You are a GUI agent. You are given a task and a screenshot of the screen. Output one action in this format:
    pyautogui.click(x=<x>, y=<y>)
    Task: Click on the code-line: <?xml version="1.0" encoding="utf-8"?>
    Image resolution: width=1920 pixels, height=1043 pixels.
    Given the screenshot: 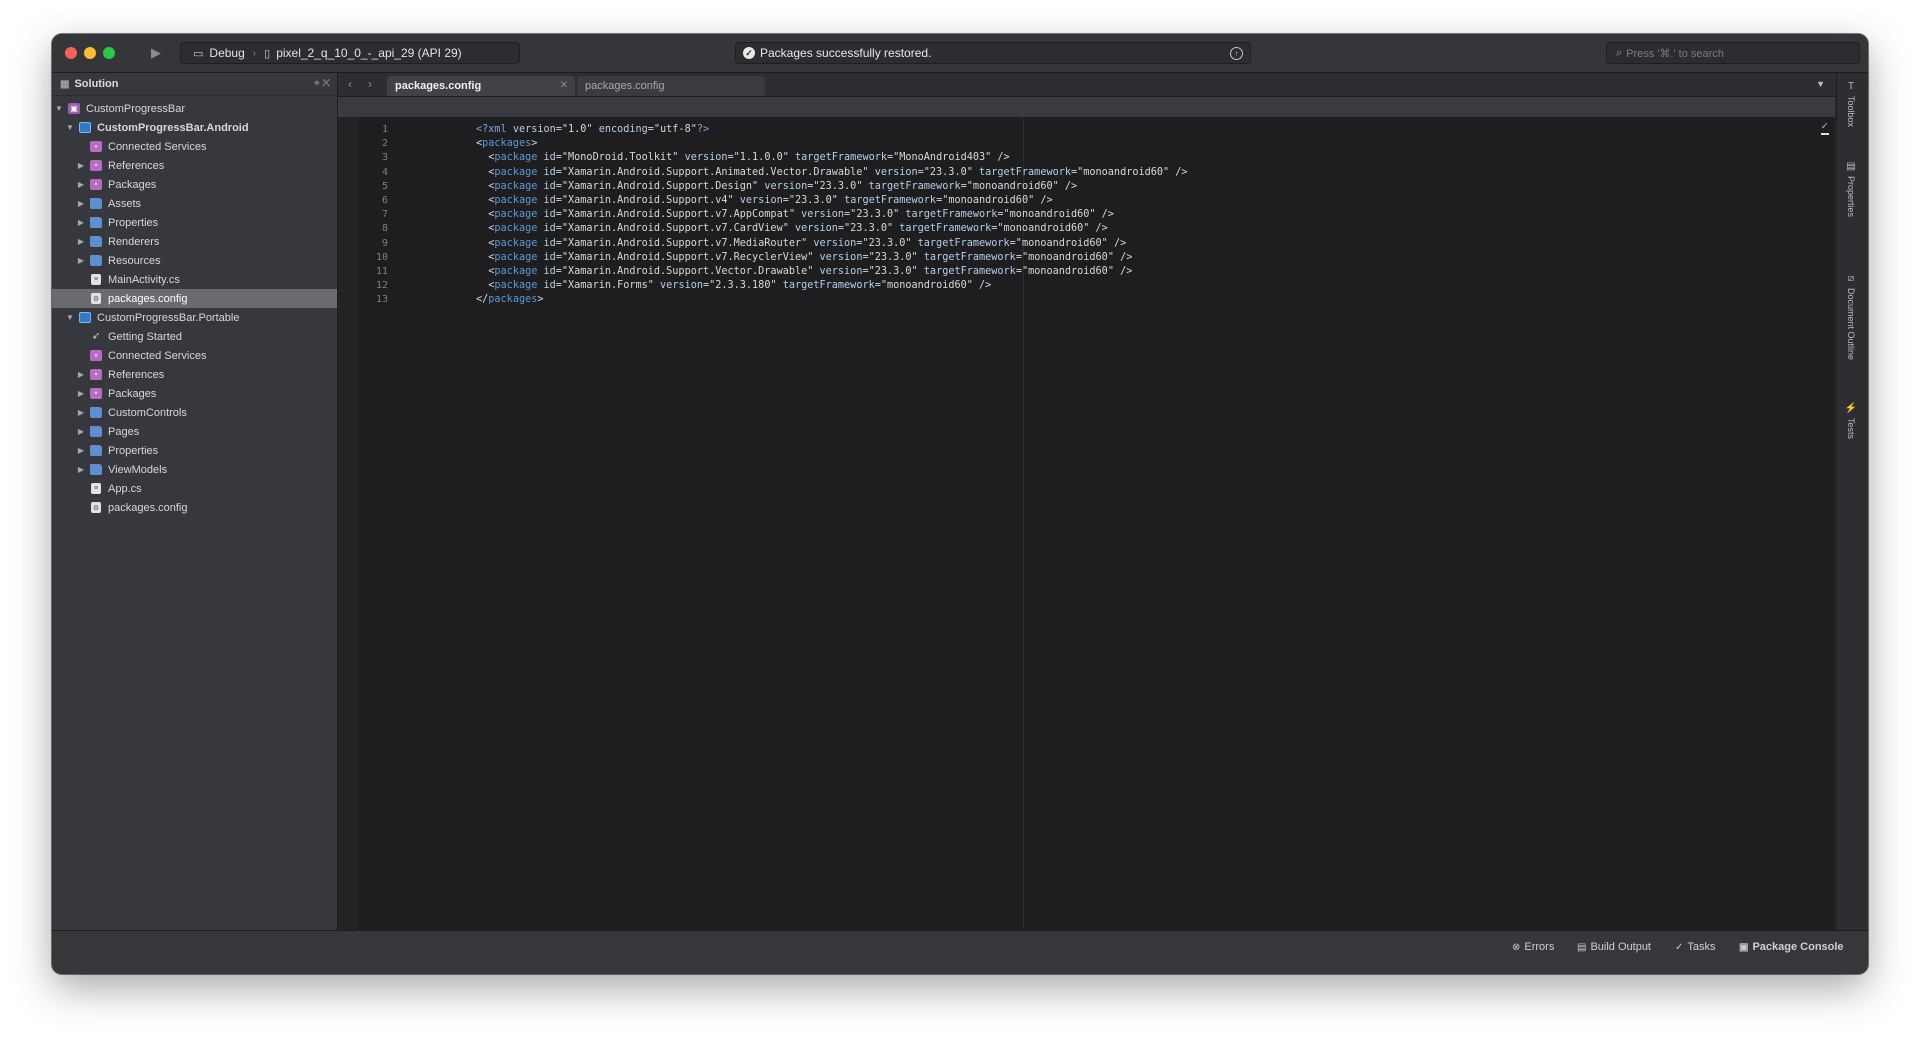 What is the action you would take?
    pyautogui.click(x=832, y=130)
    